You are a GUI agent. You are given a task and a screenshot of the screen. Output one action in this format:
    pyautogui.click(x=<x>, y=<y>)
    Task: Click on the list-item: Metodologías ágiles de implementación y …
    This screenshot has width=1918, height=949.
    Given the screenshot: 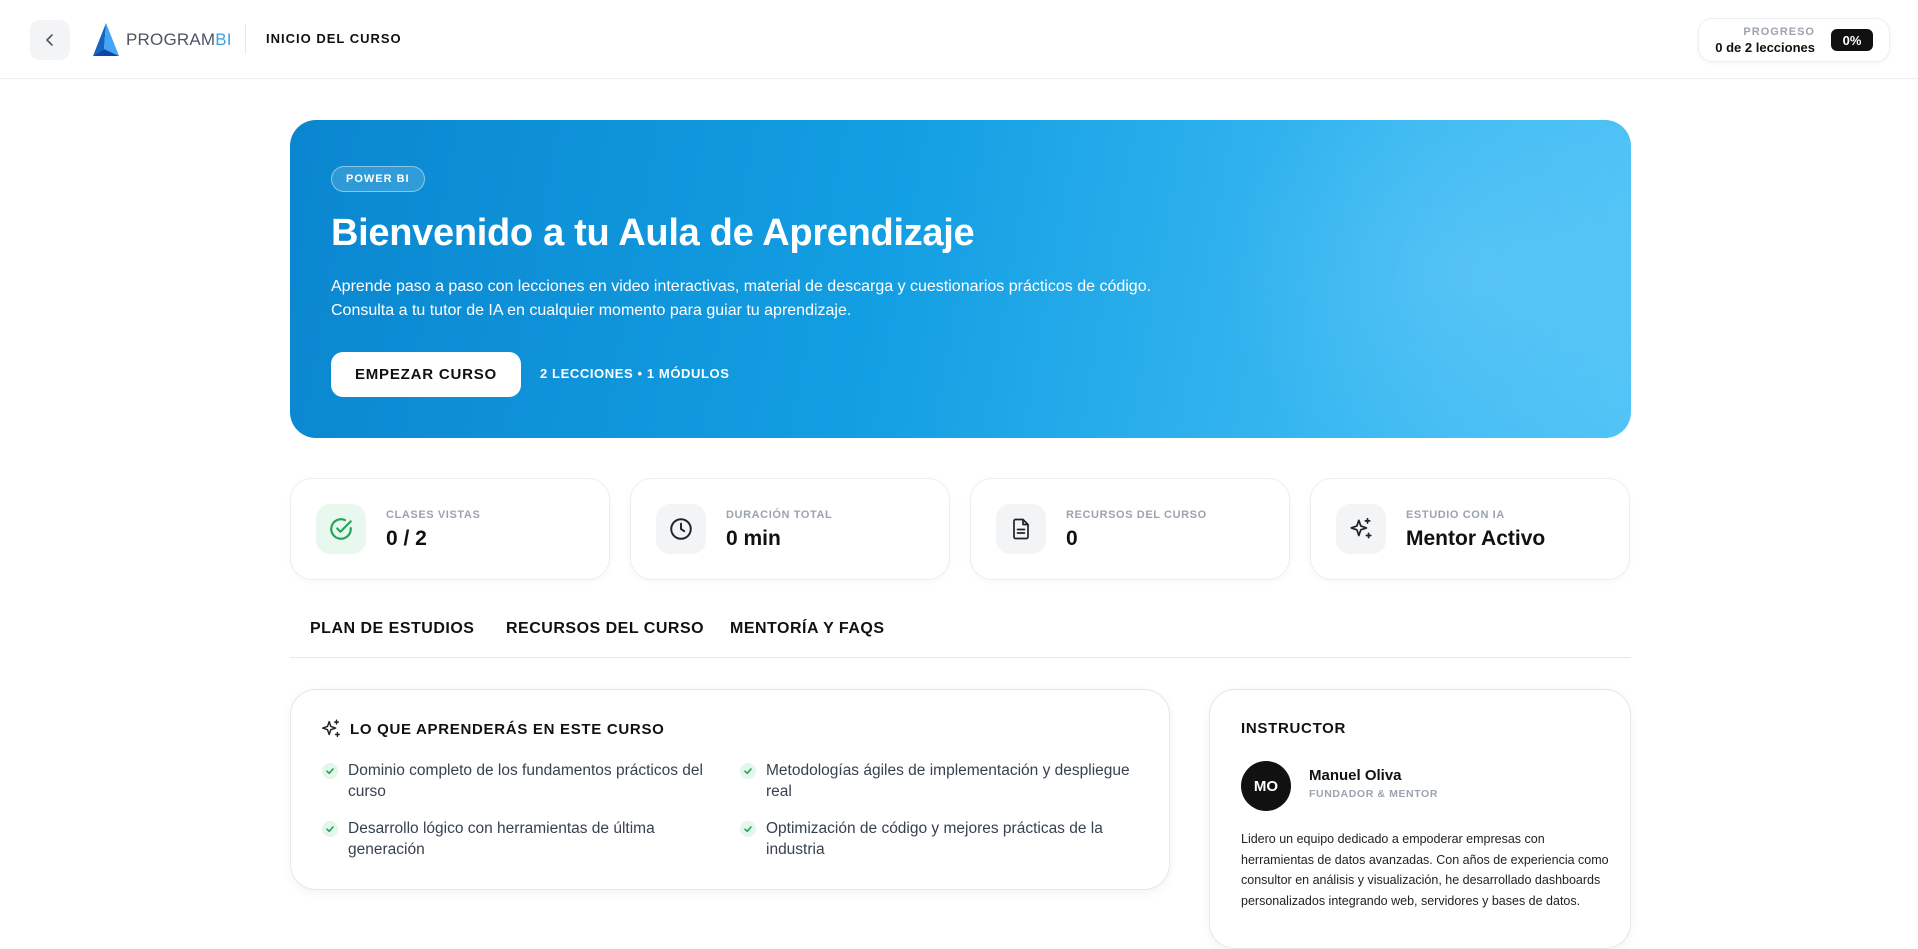 What is the action you would take?
    pyautogui.click(x=937, y=781)
    